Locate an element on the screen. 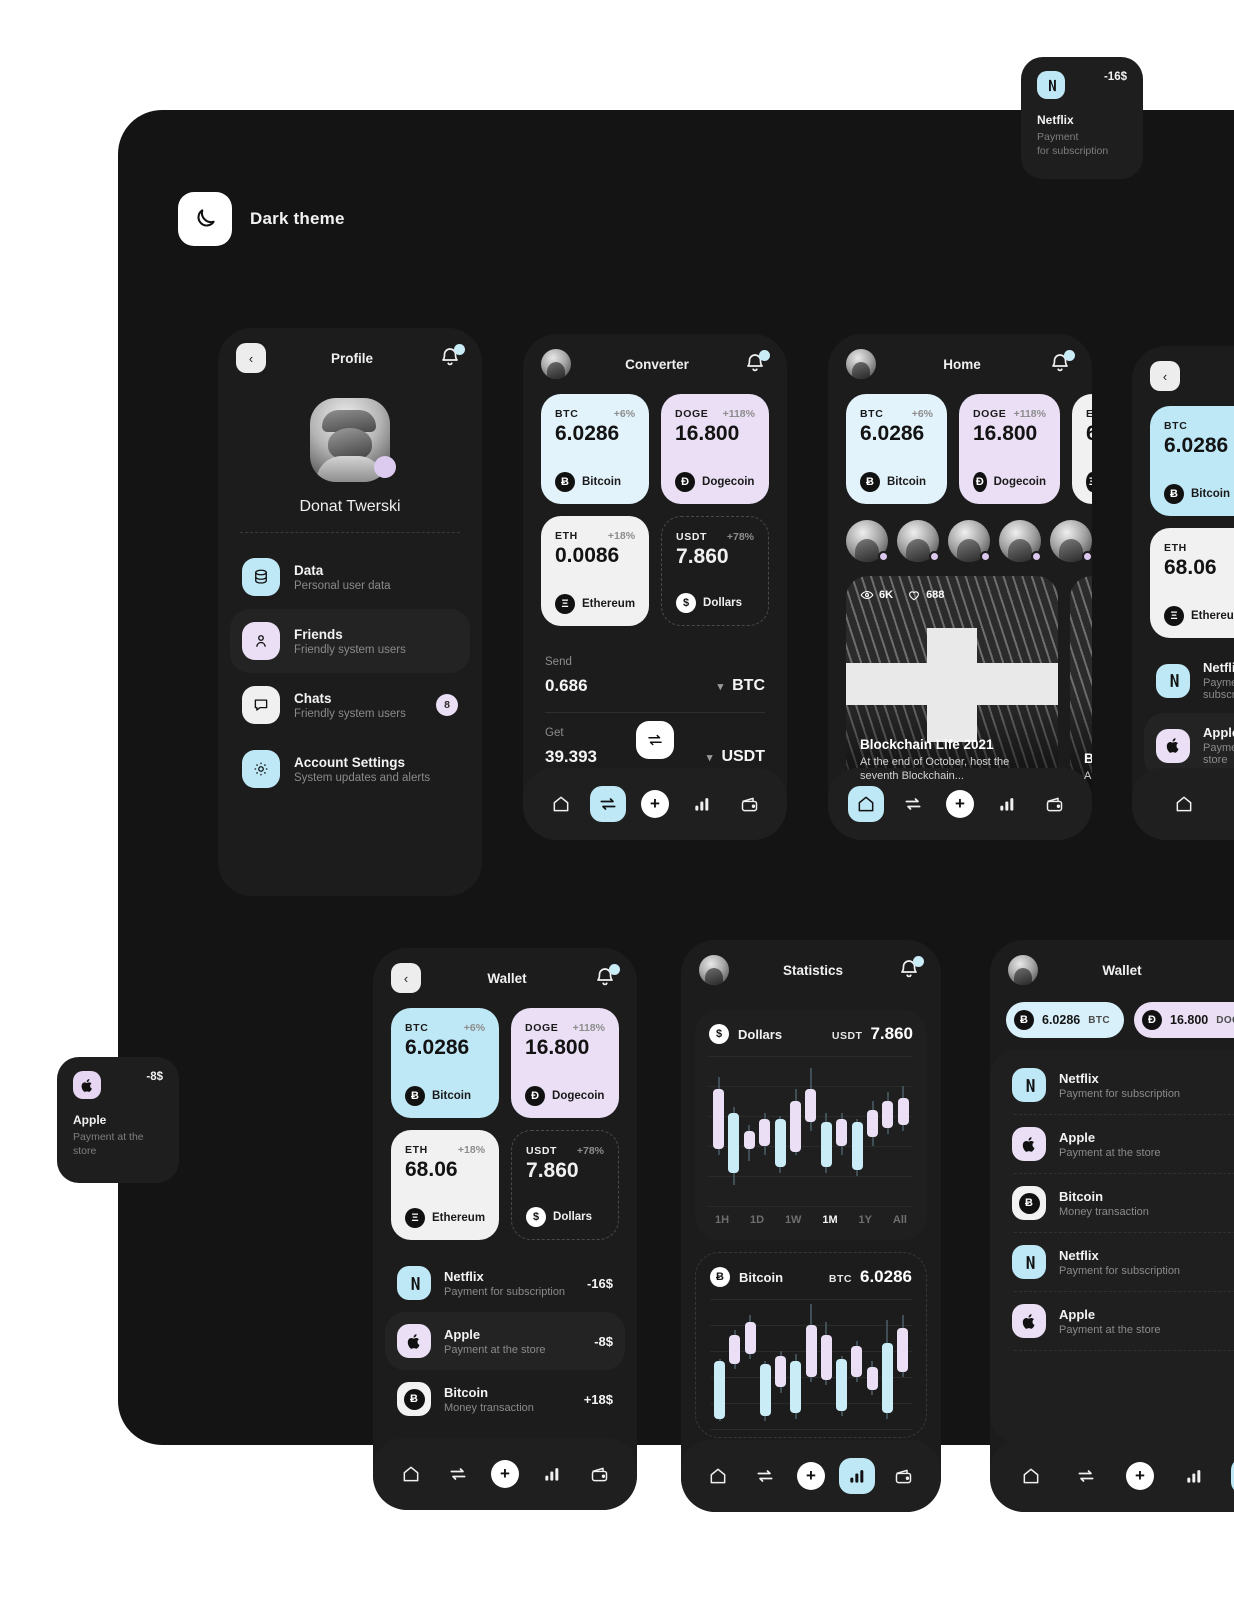 This screenshot has width=1234, height=1600. range-all: All is located at coordinates (900, 1220).